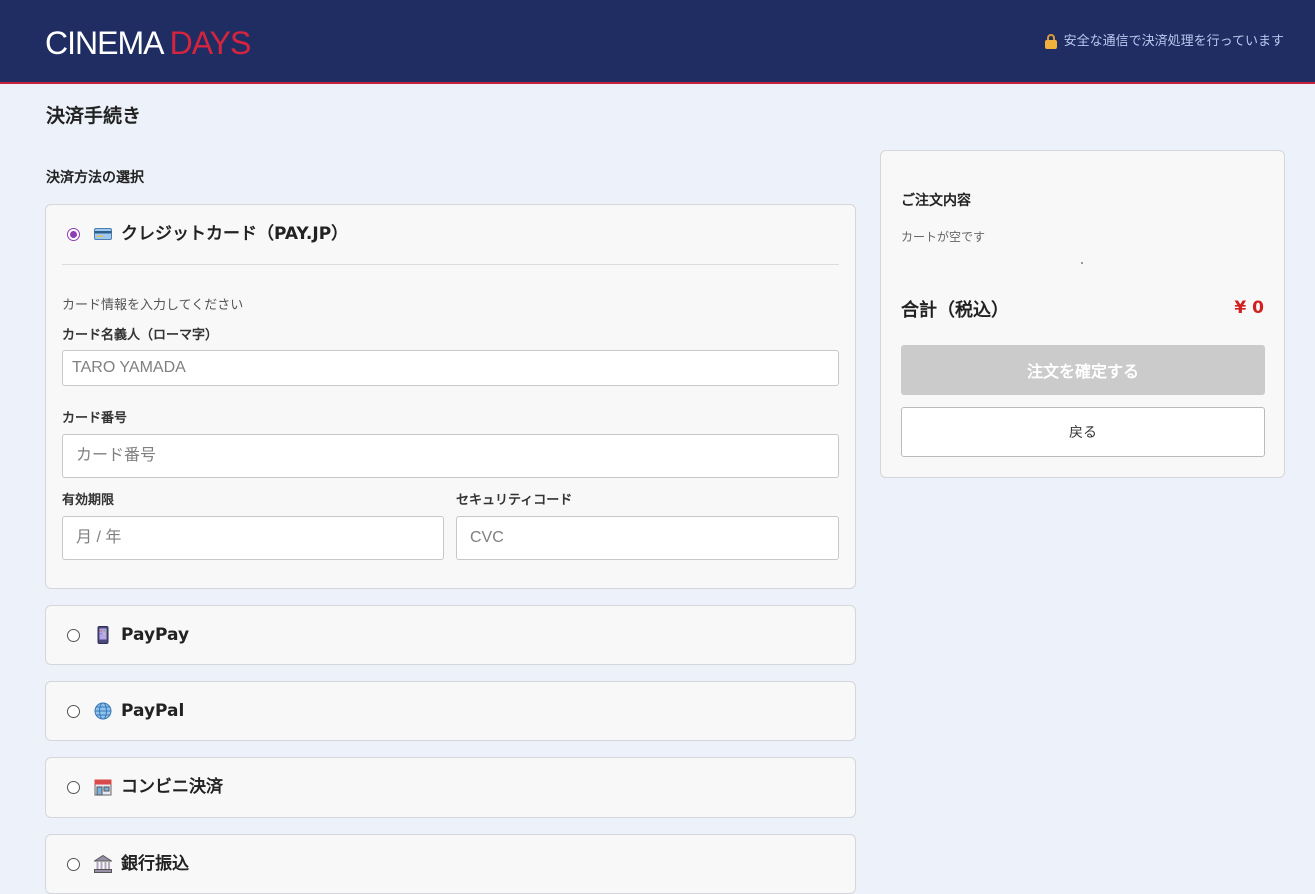 This screenshot has width=1315, height=894. Describe the element at coordinates (514, 500) in the screenshot. I see `cvc-label: セキュリティコード` at that location.